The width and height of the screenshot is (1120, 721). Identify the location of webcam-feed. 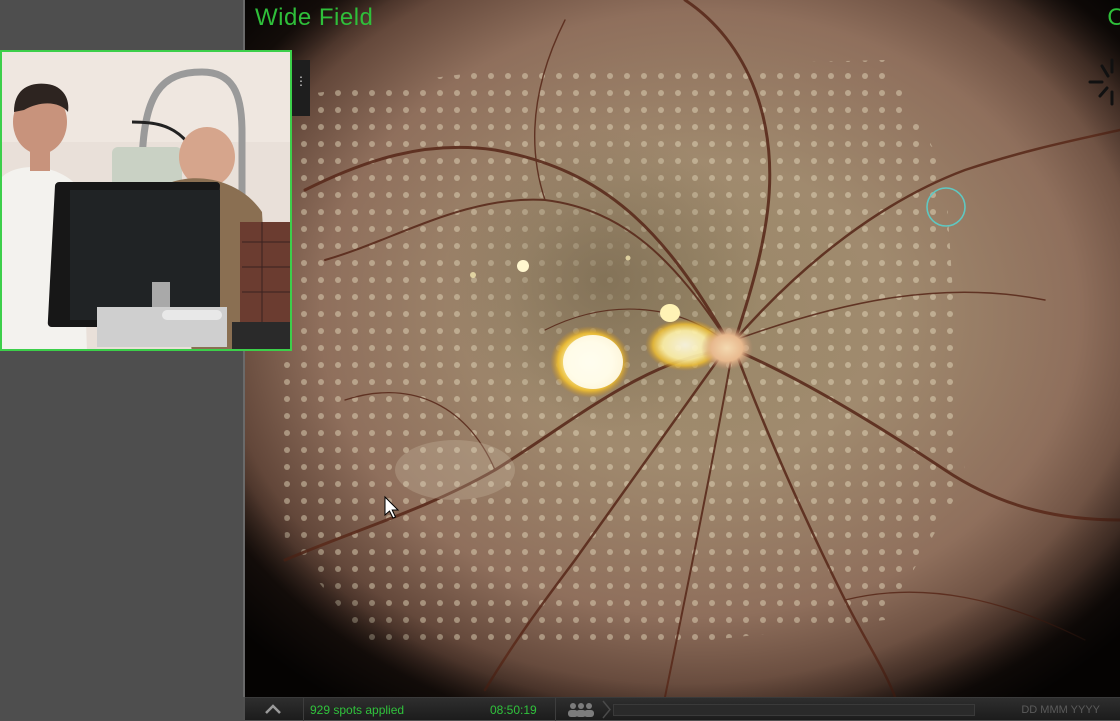
(146, 200).